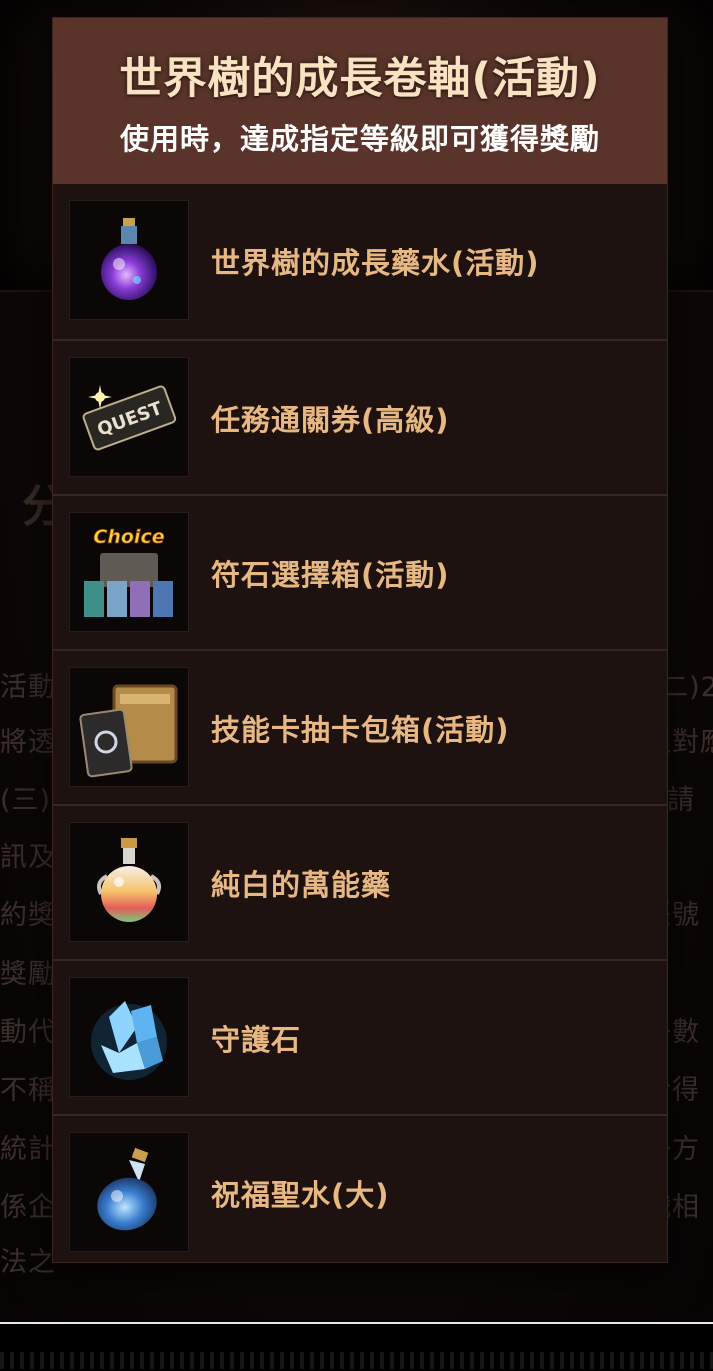  I want to click on reward-item: 技能卡抽卡包箱(活動), so click(360, 726).